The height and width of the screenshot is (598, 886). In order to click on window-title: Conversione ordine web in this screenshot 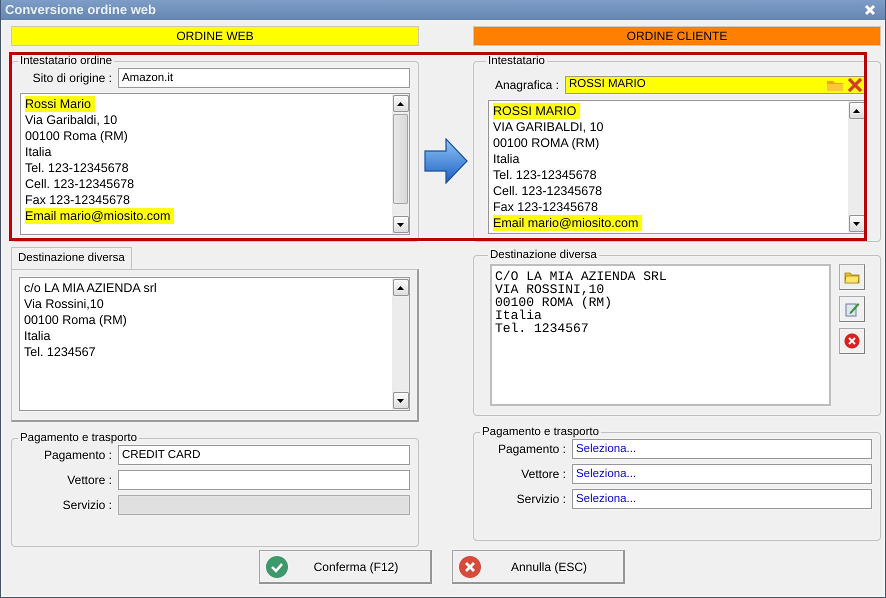, I will do `click(80, 10)`.